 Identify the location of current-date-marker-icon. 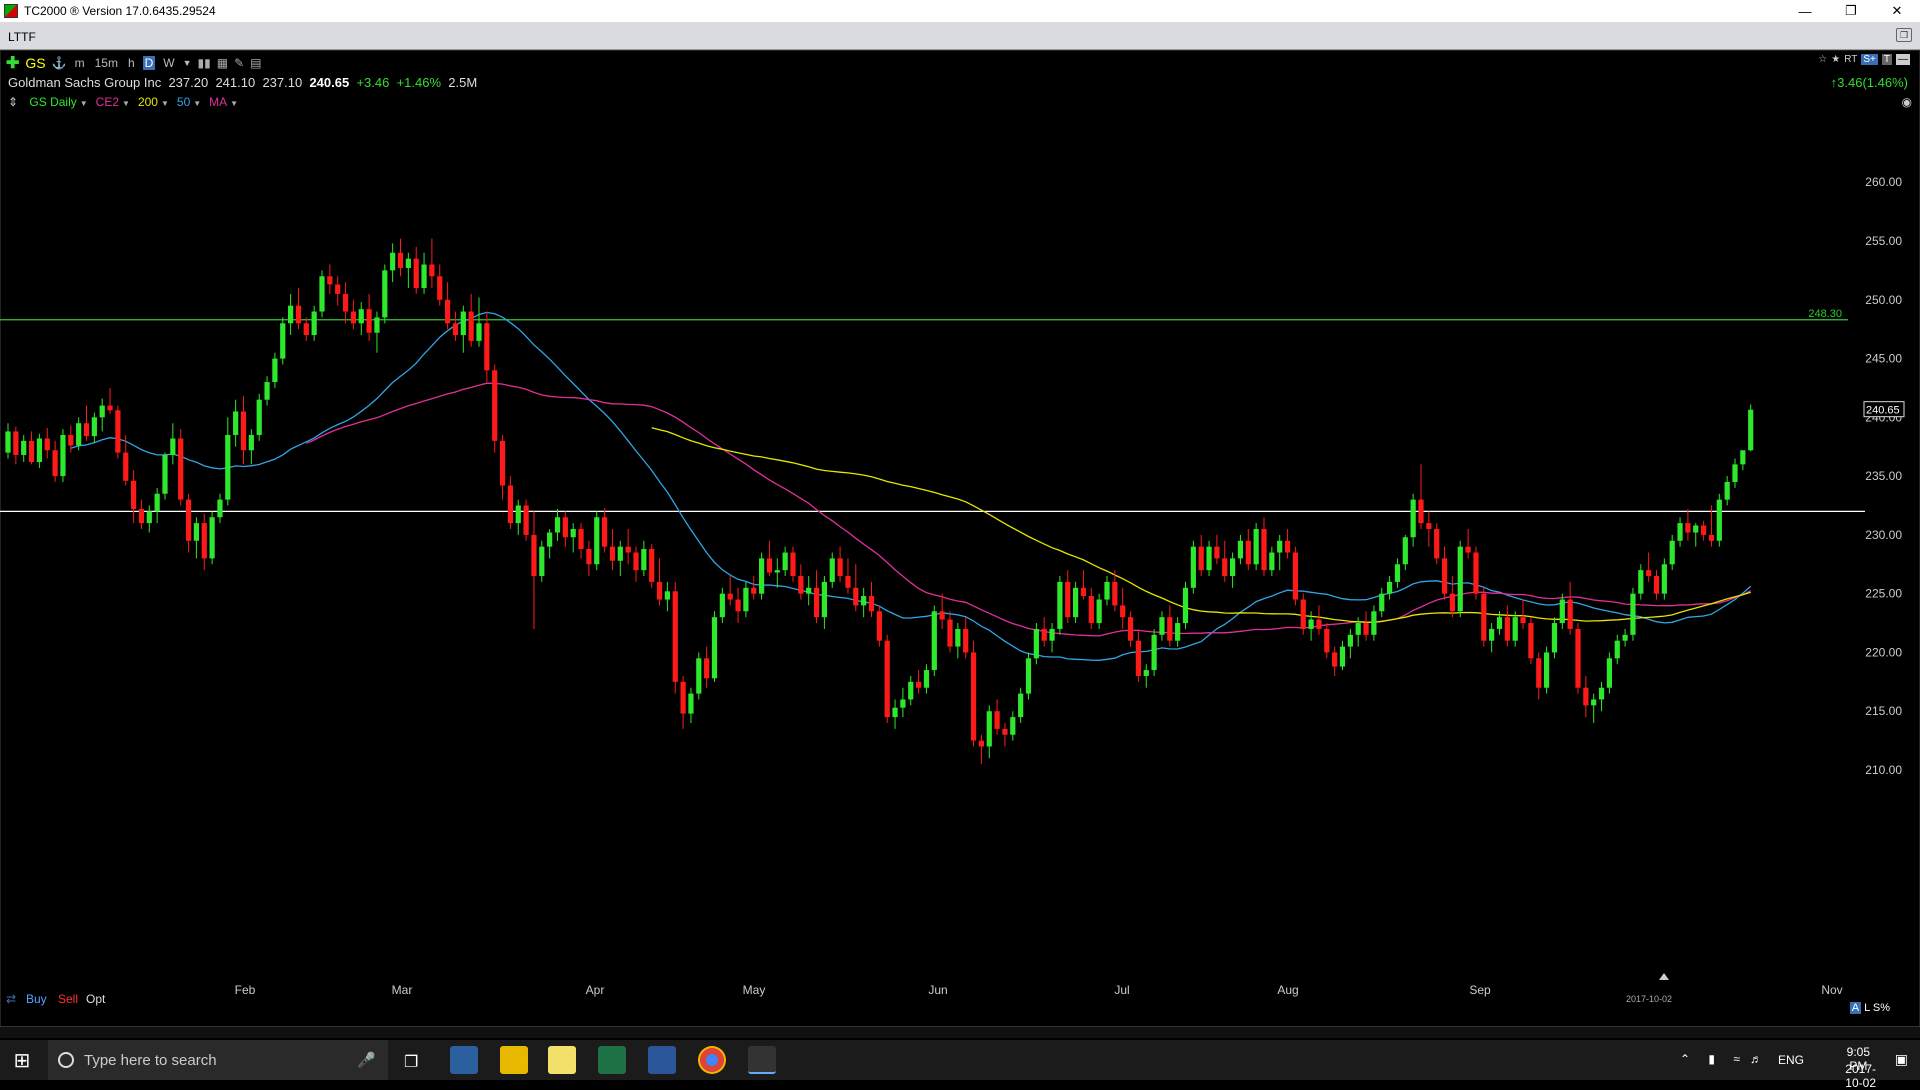
(1664, 976).